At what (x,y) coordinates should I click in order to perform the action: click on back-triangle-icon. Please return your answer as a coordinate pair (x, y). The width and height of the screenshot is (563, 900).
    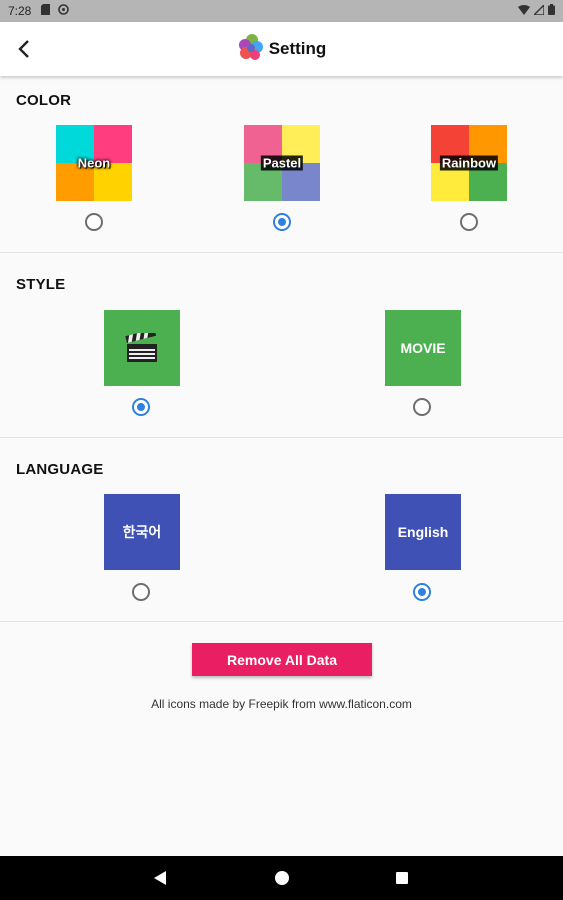
    Looking at the image, I should click on (160, 878).